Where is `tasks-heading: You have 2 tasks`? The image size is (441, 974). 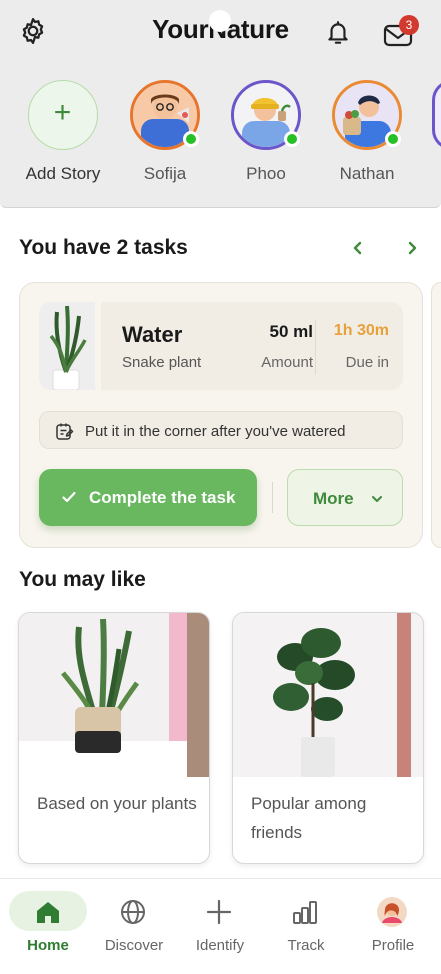
tasks-heading: You have 2 tasks is located at coordinates (103, 247).